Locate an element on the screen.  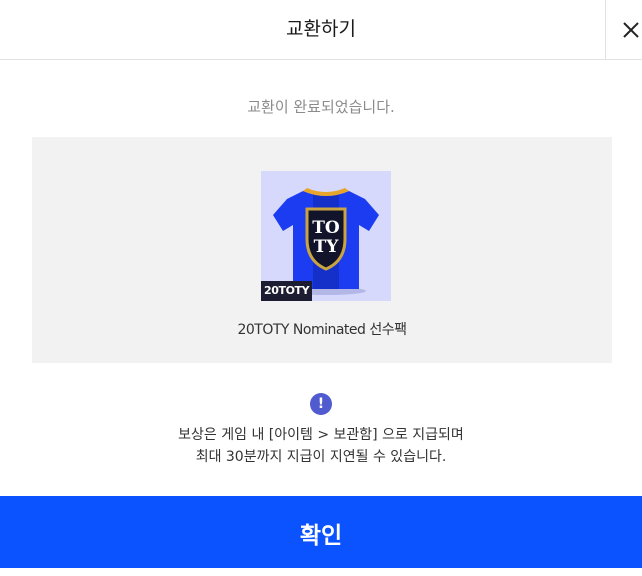
close-button is located at coordinates (623, 30).